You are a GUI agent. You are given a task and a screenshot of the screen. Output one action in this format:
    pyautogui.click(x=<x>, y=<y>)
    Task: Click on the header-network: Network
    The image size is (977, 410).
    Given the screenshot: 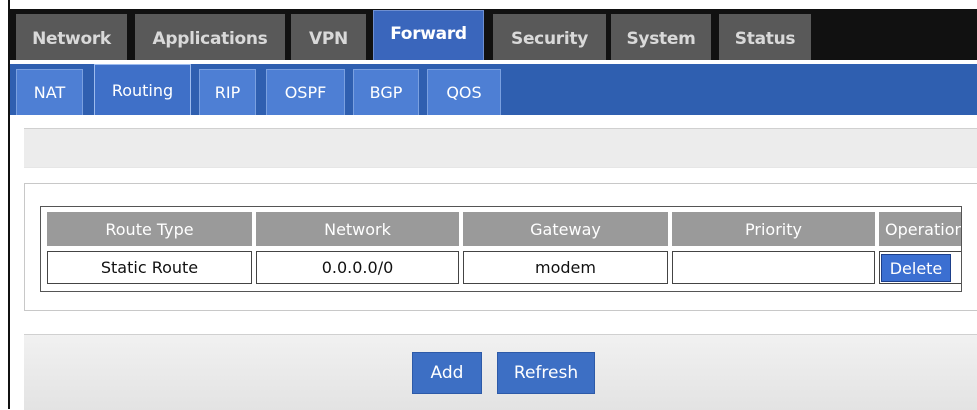 What is the action you would take?
    pyautogui.click(x=357, y=229)
    